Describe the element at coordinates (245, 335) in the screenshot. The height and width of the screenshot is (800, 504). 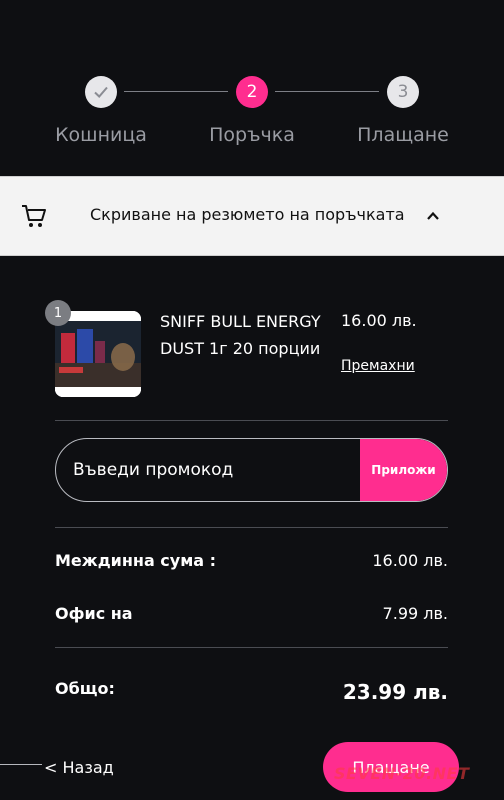
I see `product-name: SNIFF BULL ENERGY DUST 1г 20 порции` at that location.